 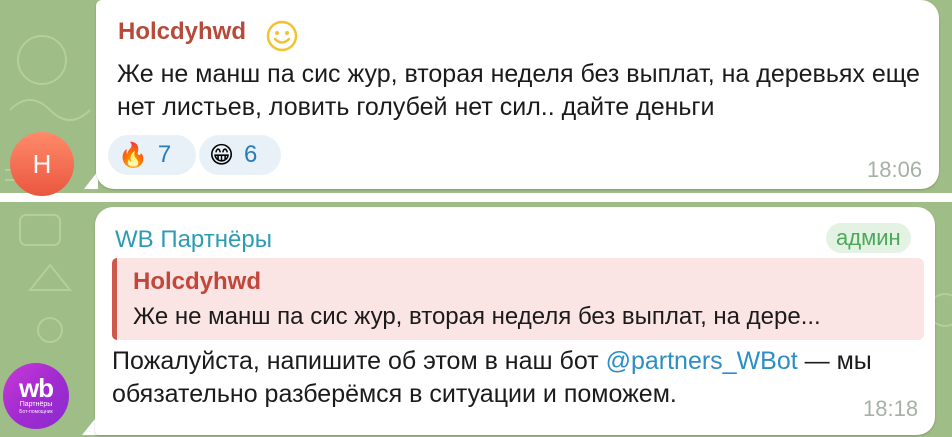 I want to click on reaction-grin: 😁 6, so click(x=240, y=155).